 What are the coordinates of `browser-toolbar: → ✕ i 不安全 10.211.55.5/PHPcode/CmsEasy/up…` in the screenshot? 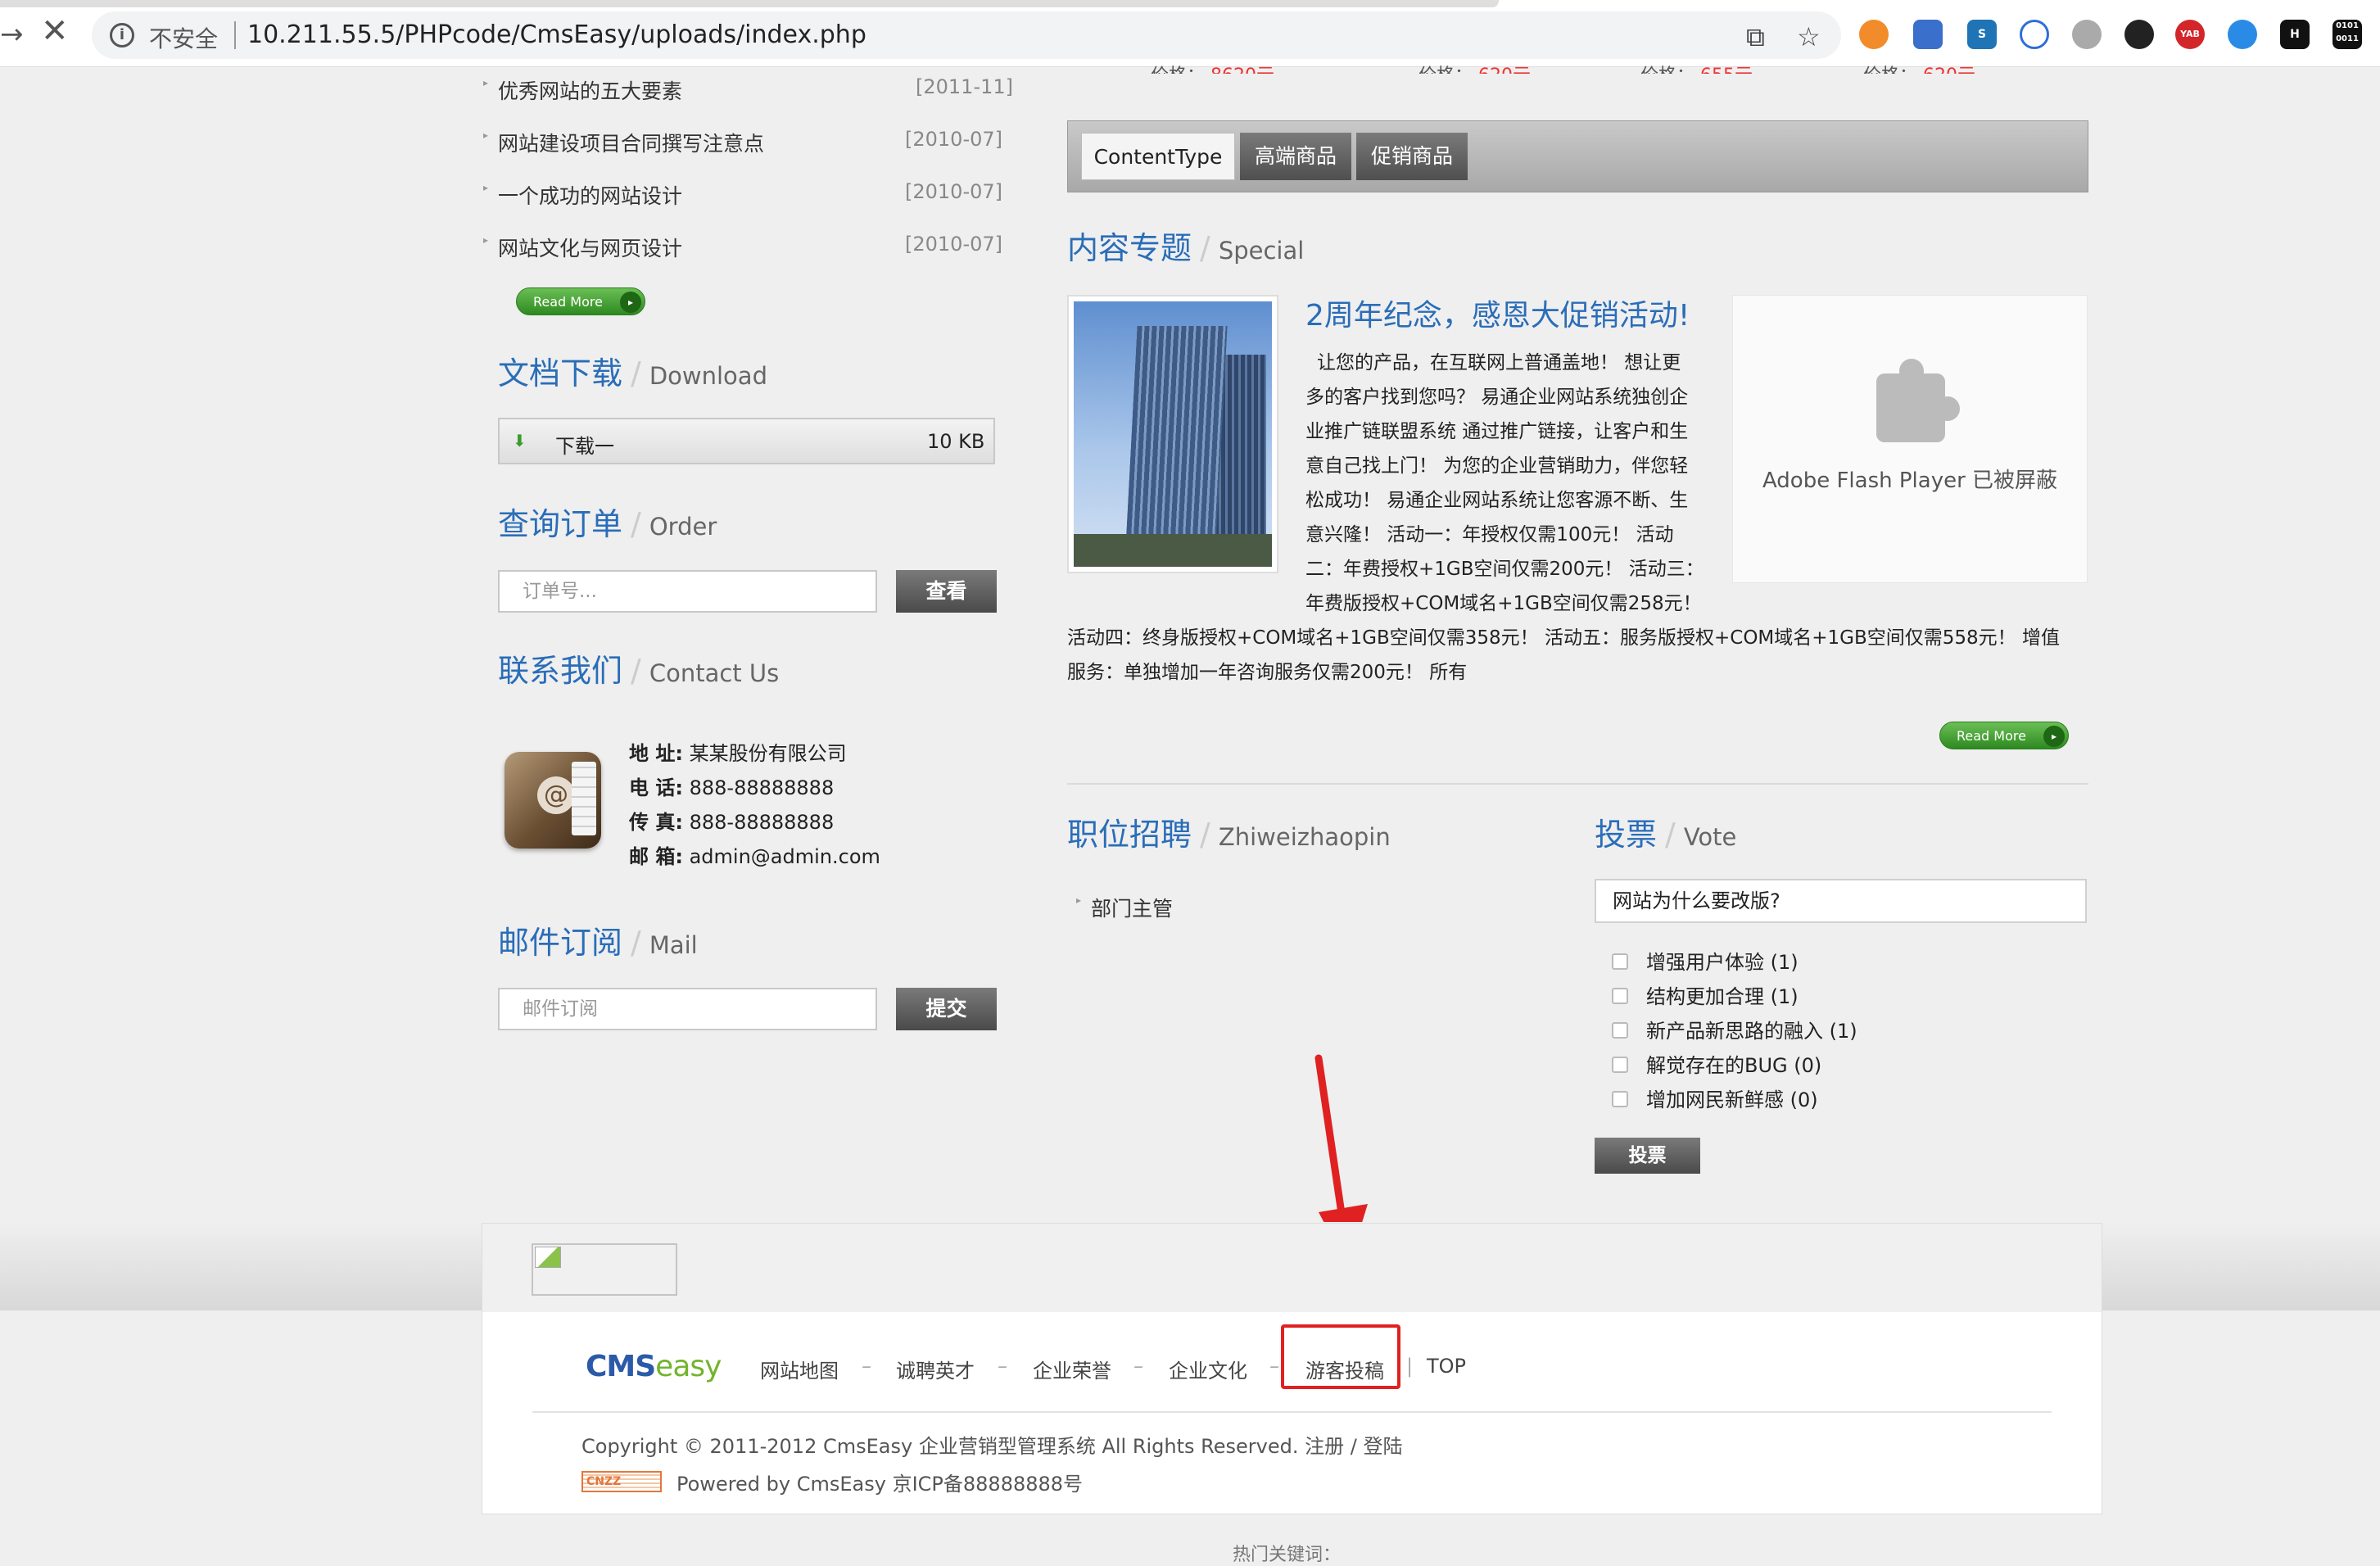 It's located at (1190, 33).